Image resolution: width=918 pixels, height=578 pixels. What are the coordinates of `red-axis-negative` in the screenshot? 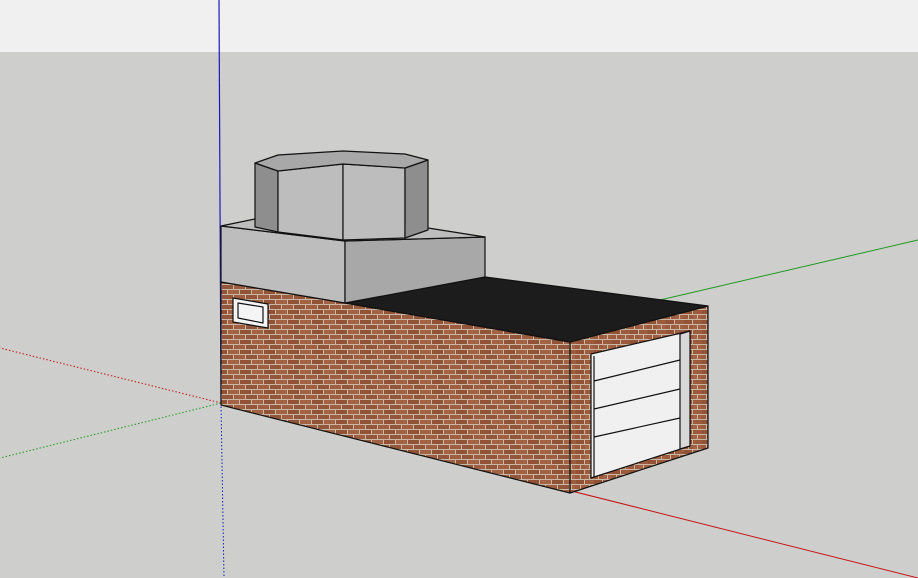 It's located at (111, 375).